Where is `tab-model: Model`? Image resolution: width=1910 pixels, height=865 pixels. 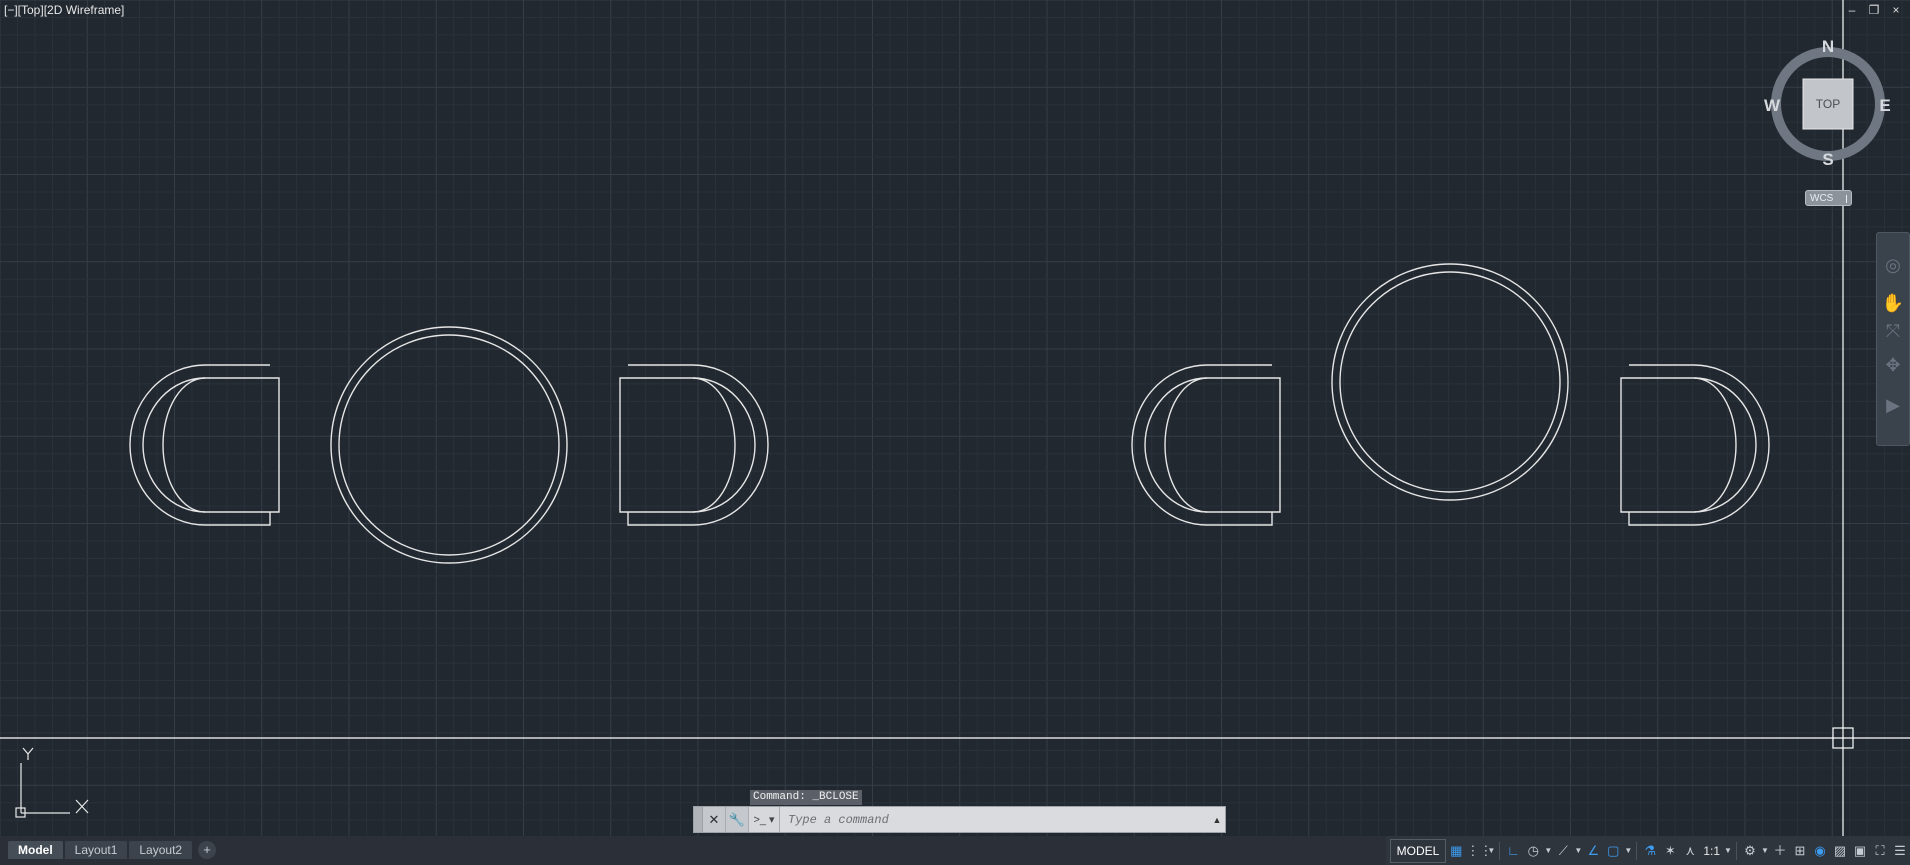 tab-model: Model is located at coordinates (35, 850).